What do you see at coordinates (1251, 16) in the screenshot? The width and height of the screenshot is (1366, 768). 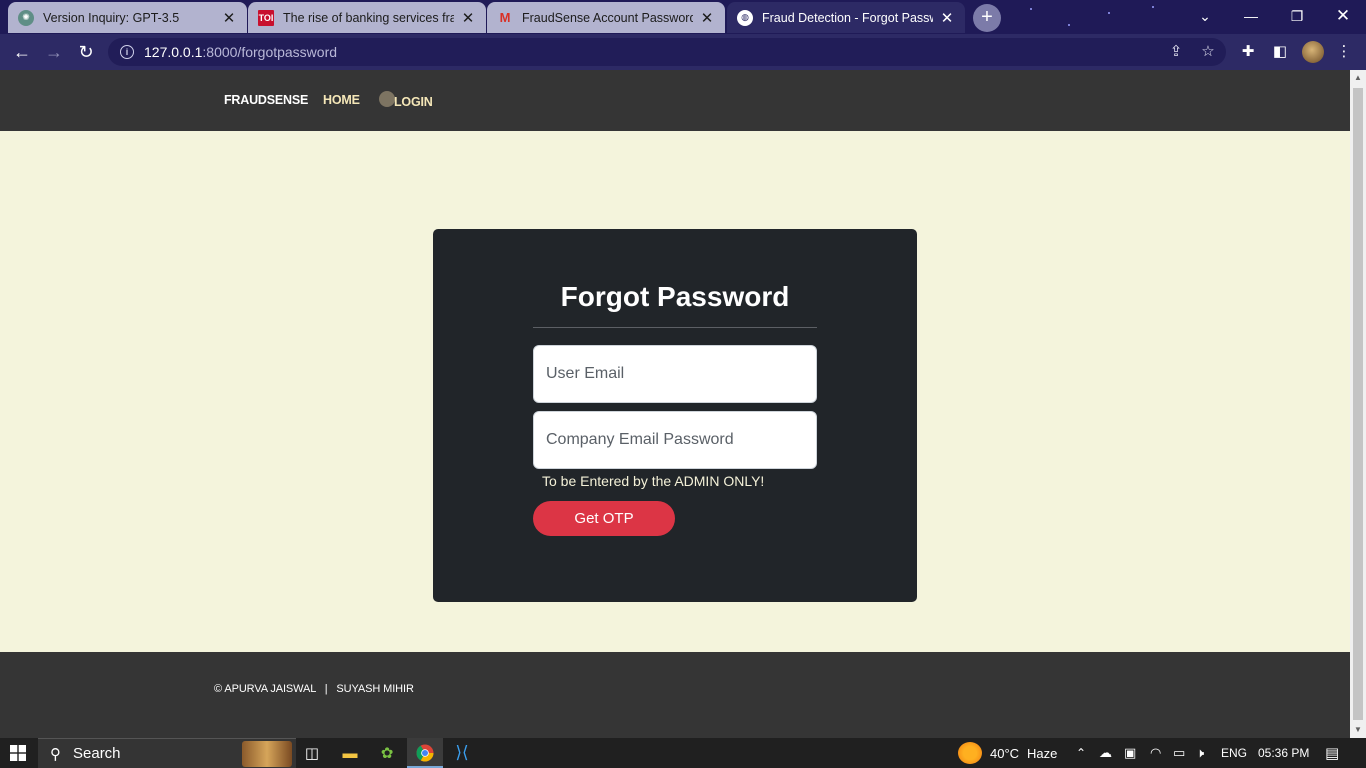 I see `minimize-icon: —` at bounding box center [1251, 16].